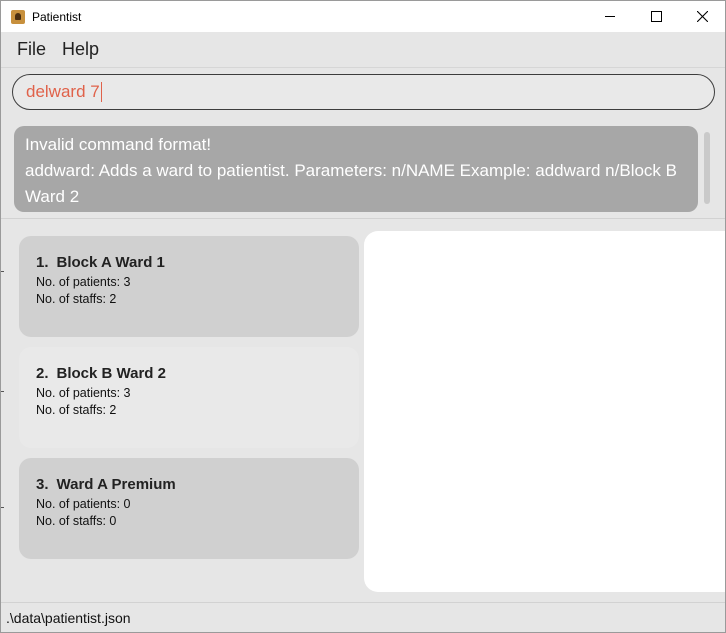 The height and width of the screenshot is (633, 726). I want to click on maximize-icon, so click(656, 16).